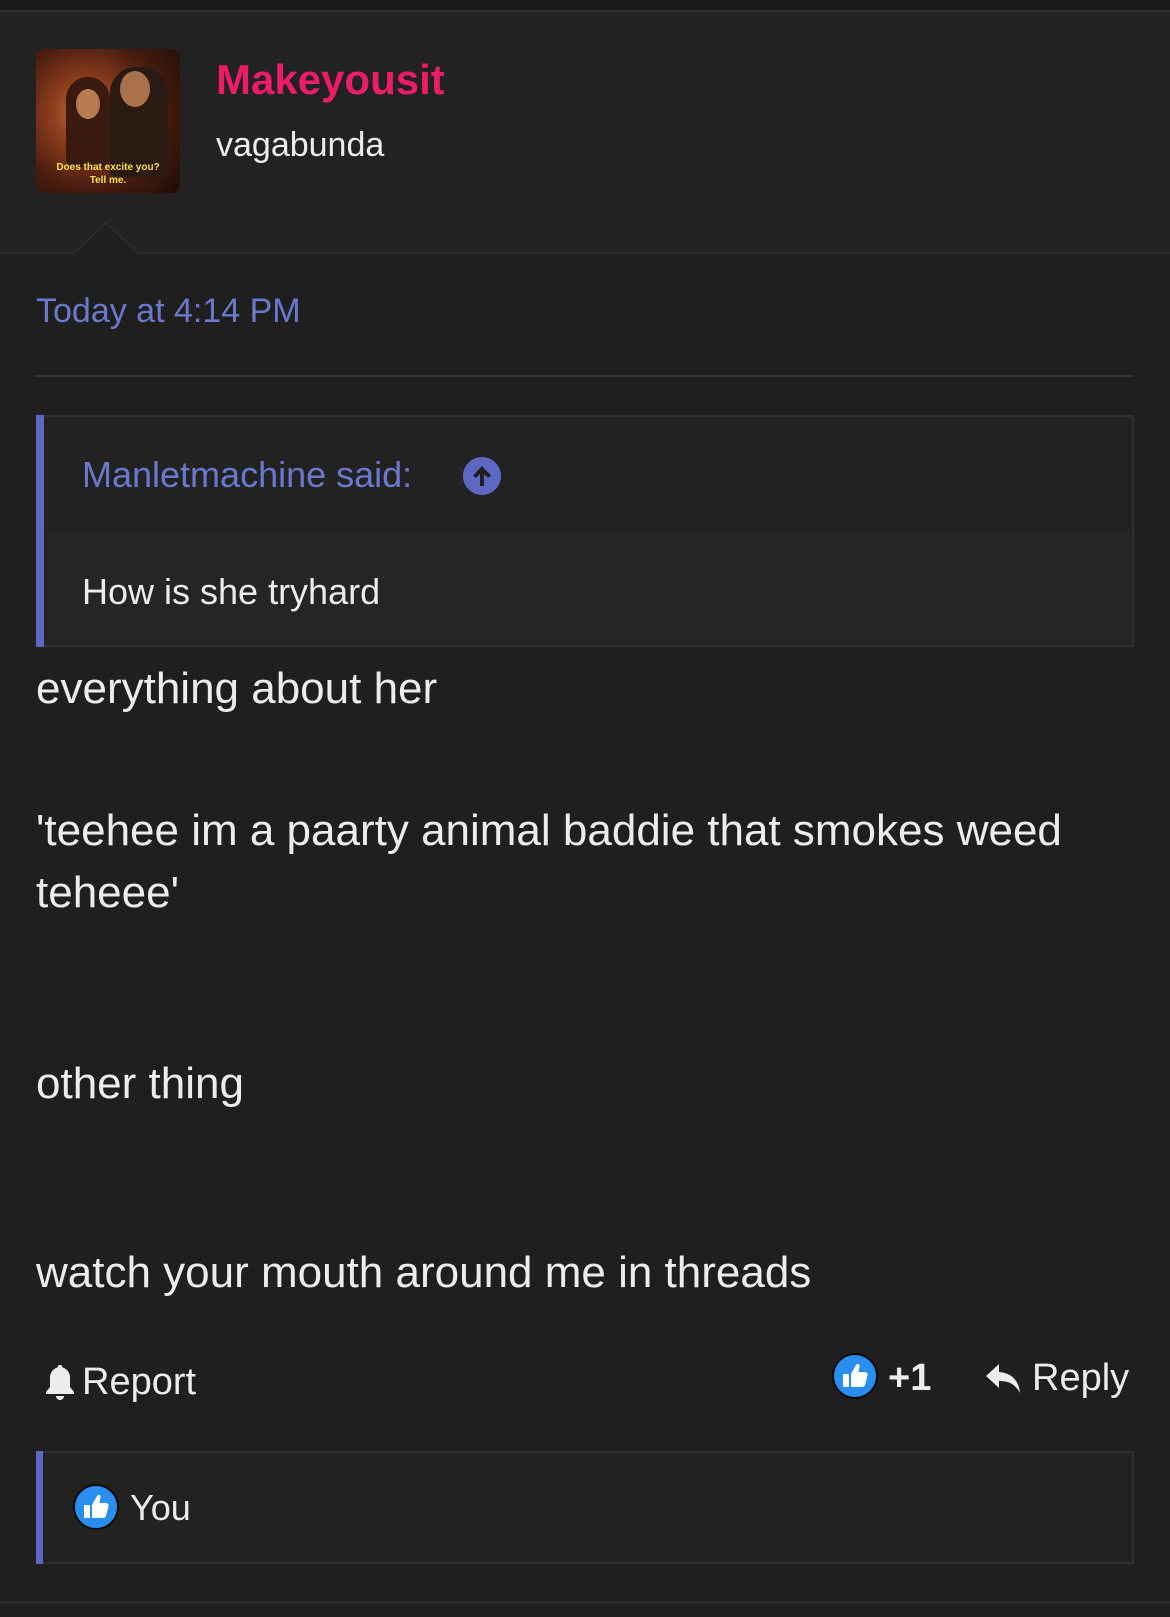 The height and width of the screenshot is (1617, 1170). What do you see at coordinates (40, 531) in the screenshot?
I see `quote-accent-bar` at bounding box center [40, 531].